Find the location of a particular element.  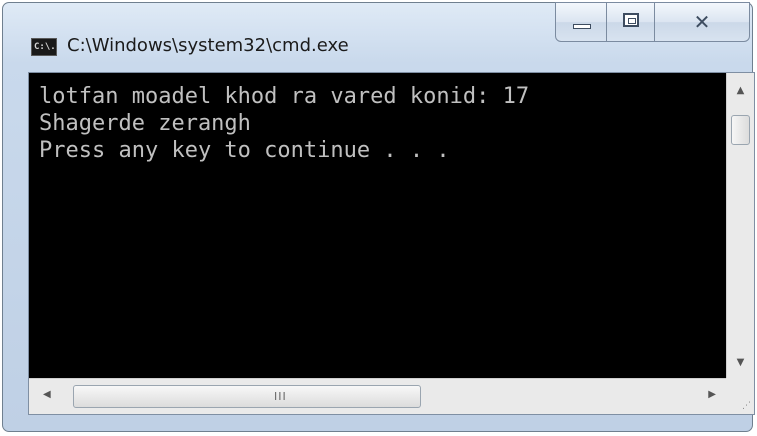

console-line: lotfan moadel khod ra vared konid: 17 is located at coordinates (284, 96).